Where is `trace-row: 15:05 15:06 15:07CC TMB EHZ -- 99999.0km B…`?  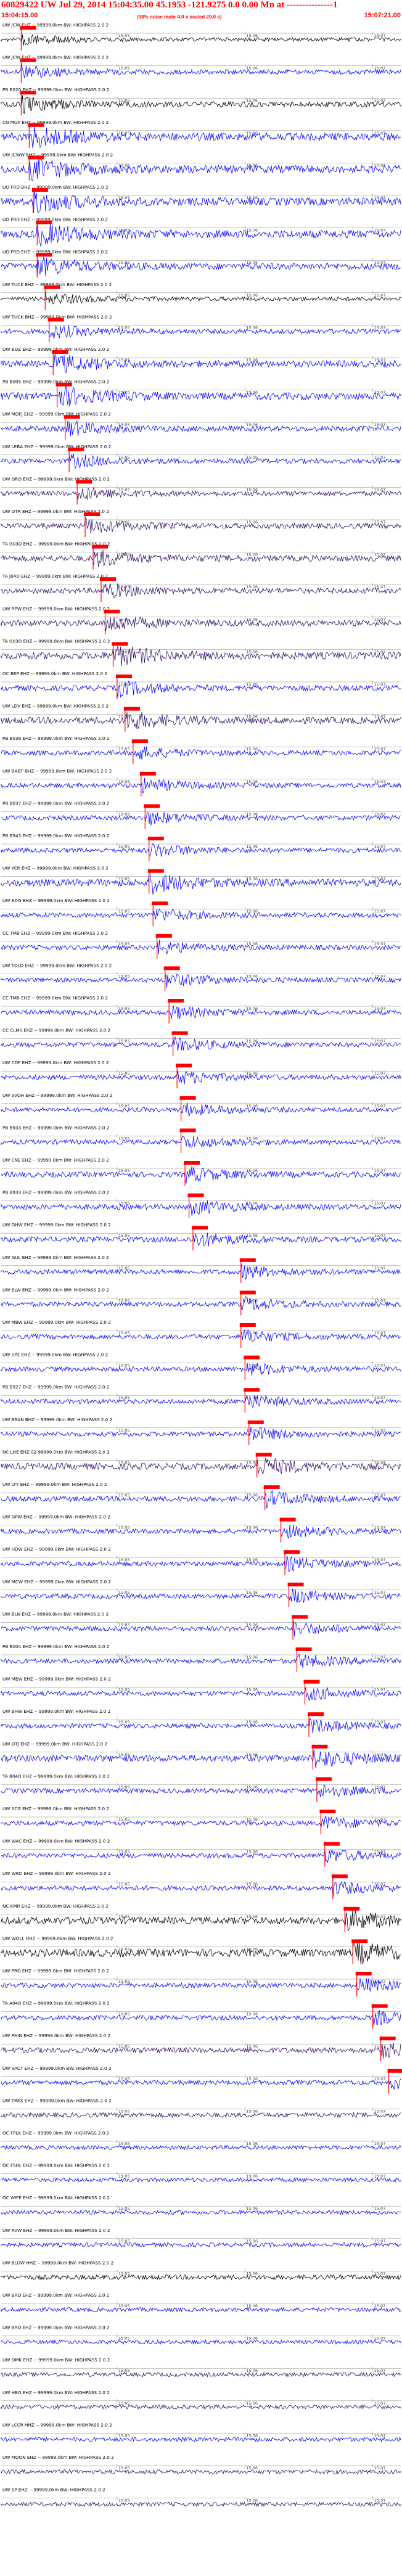
trace-row: 15:05 15:06 15:07CC TMB EHZ -- 99999.0km B… is located at coordinates (201, 1009).